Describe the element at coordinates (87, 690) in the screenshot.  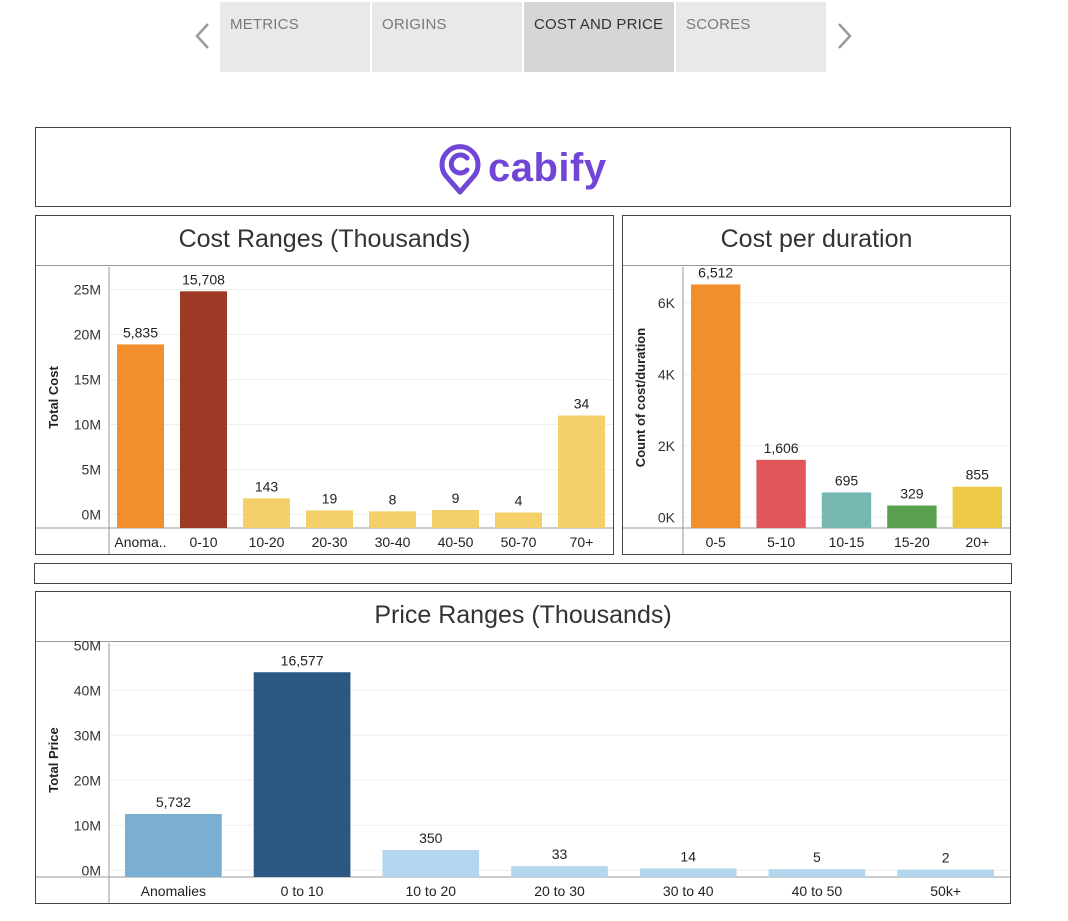
I see `y-tick-label: 40M` at that location.